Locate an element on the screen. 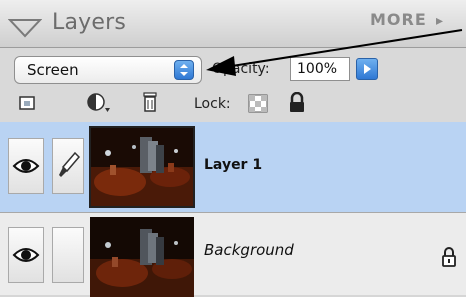  more-button: MORE is located at coordinates (398, 19).